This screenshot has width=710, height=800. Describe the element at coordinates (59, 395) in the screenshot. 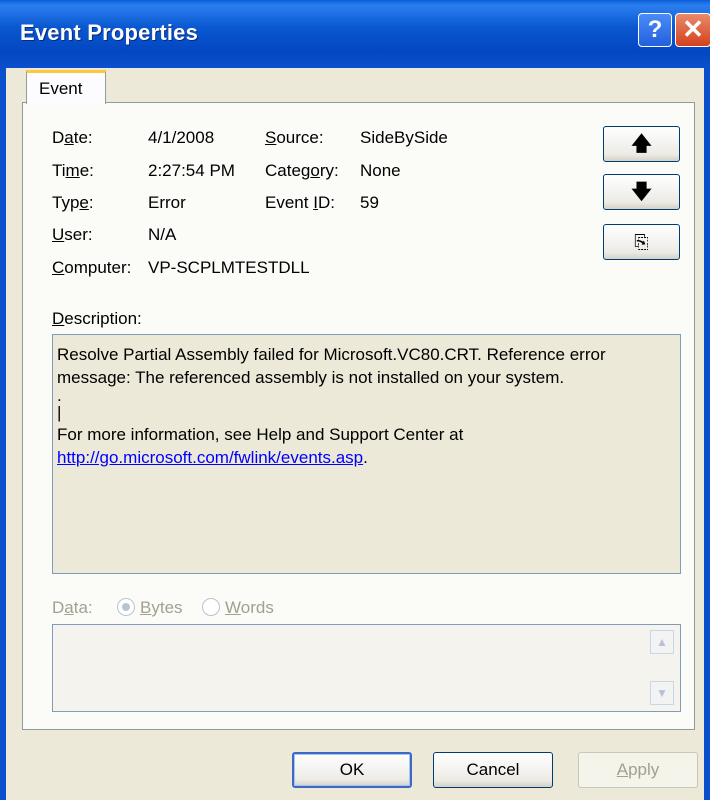

I see `description-line: .` at that location.